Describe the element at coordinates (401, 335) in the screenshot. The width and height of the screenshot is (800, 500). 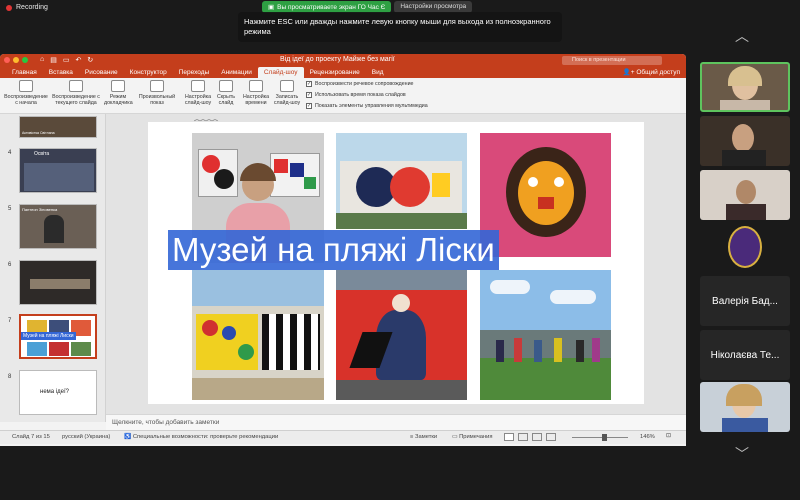
I see `photo-dancer-mural` at that location.